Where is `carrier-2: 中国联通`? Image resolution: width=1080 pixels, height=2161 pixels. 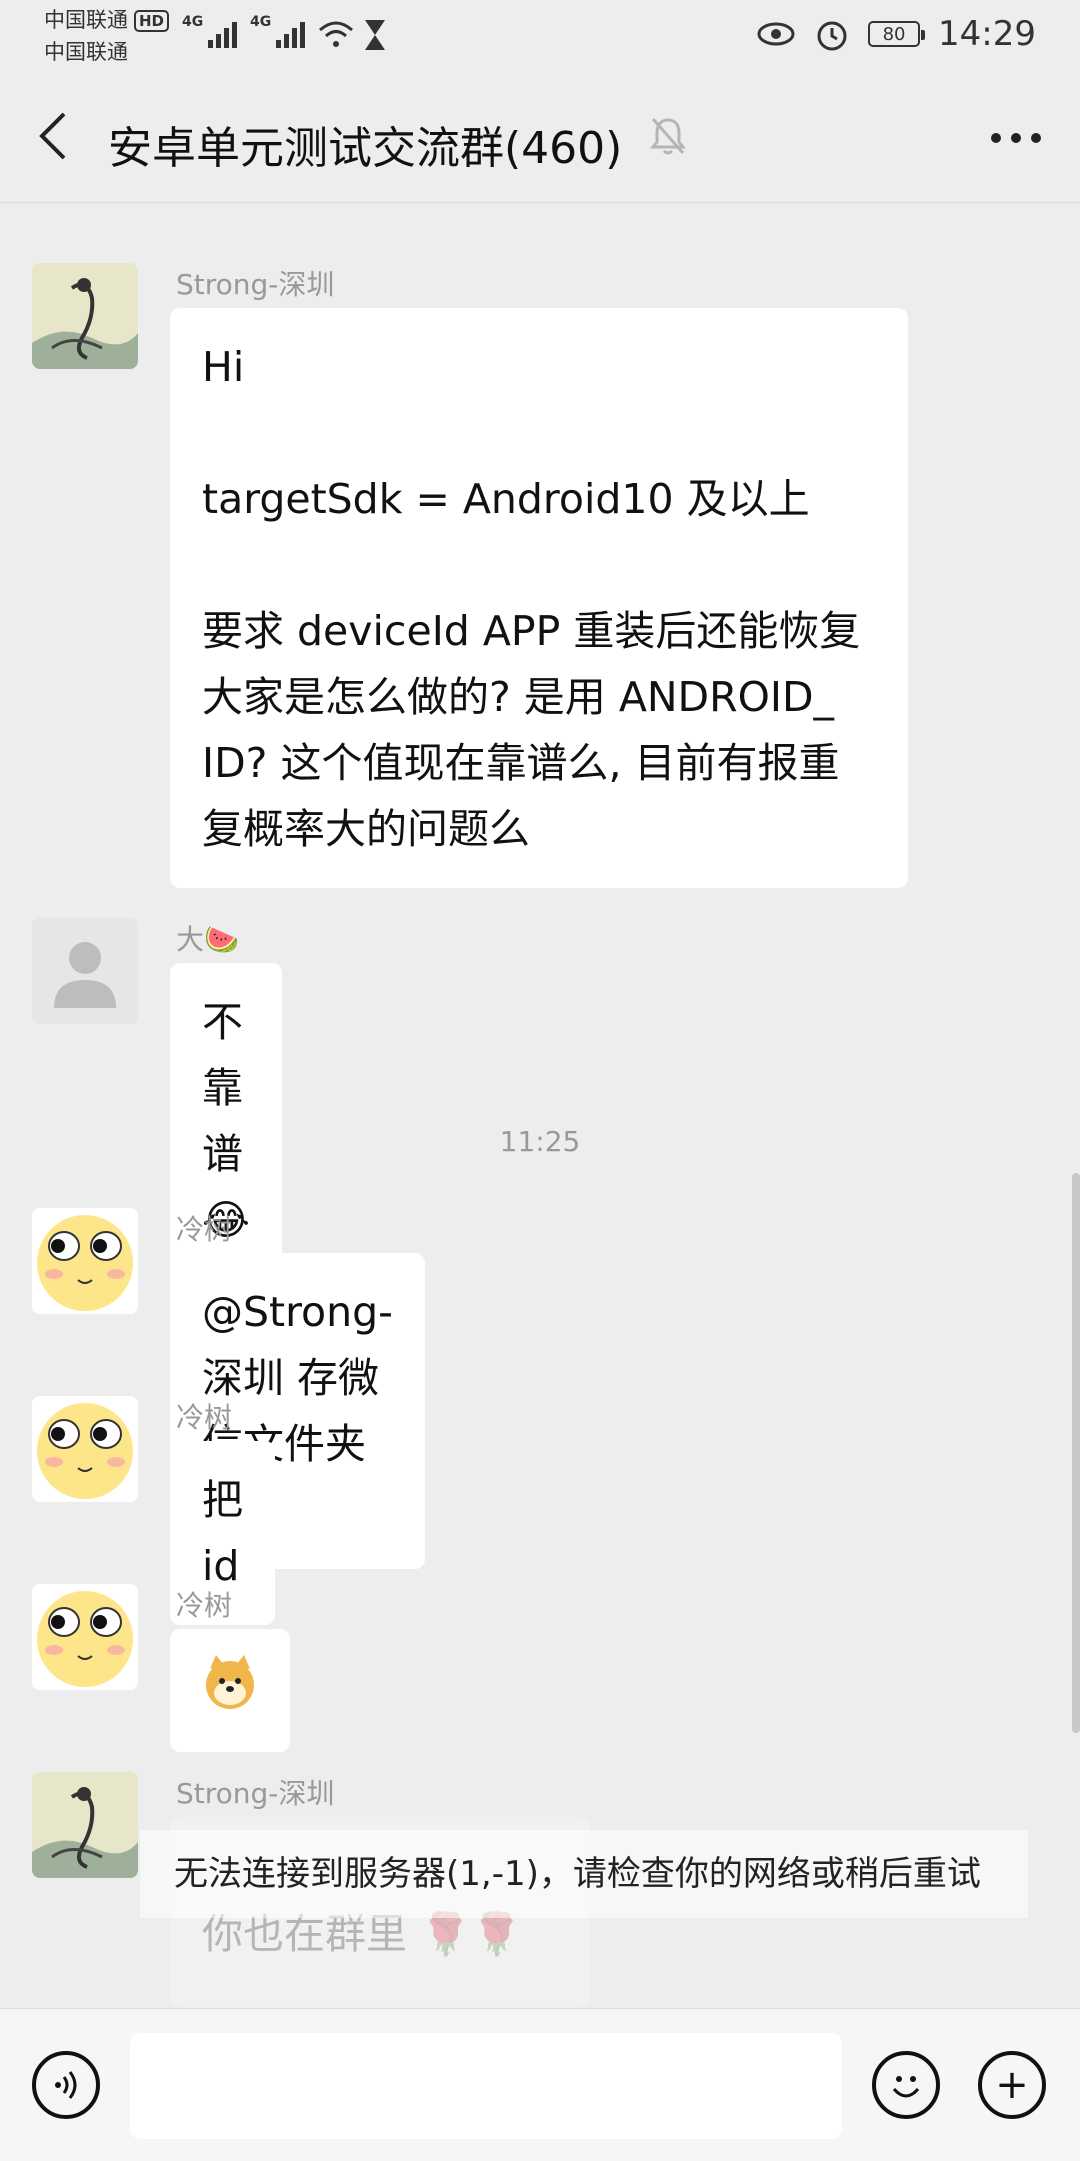
carrier-2: 中国联通 is located at coordinates (86, 52).